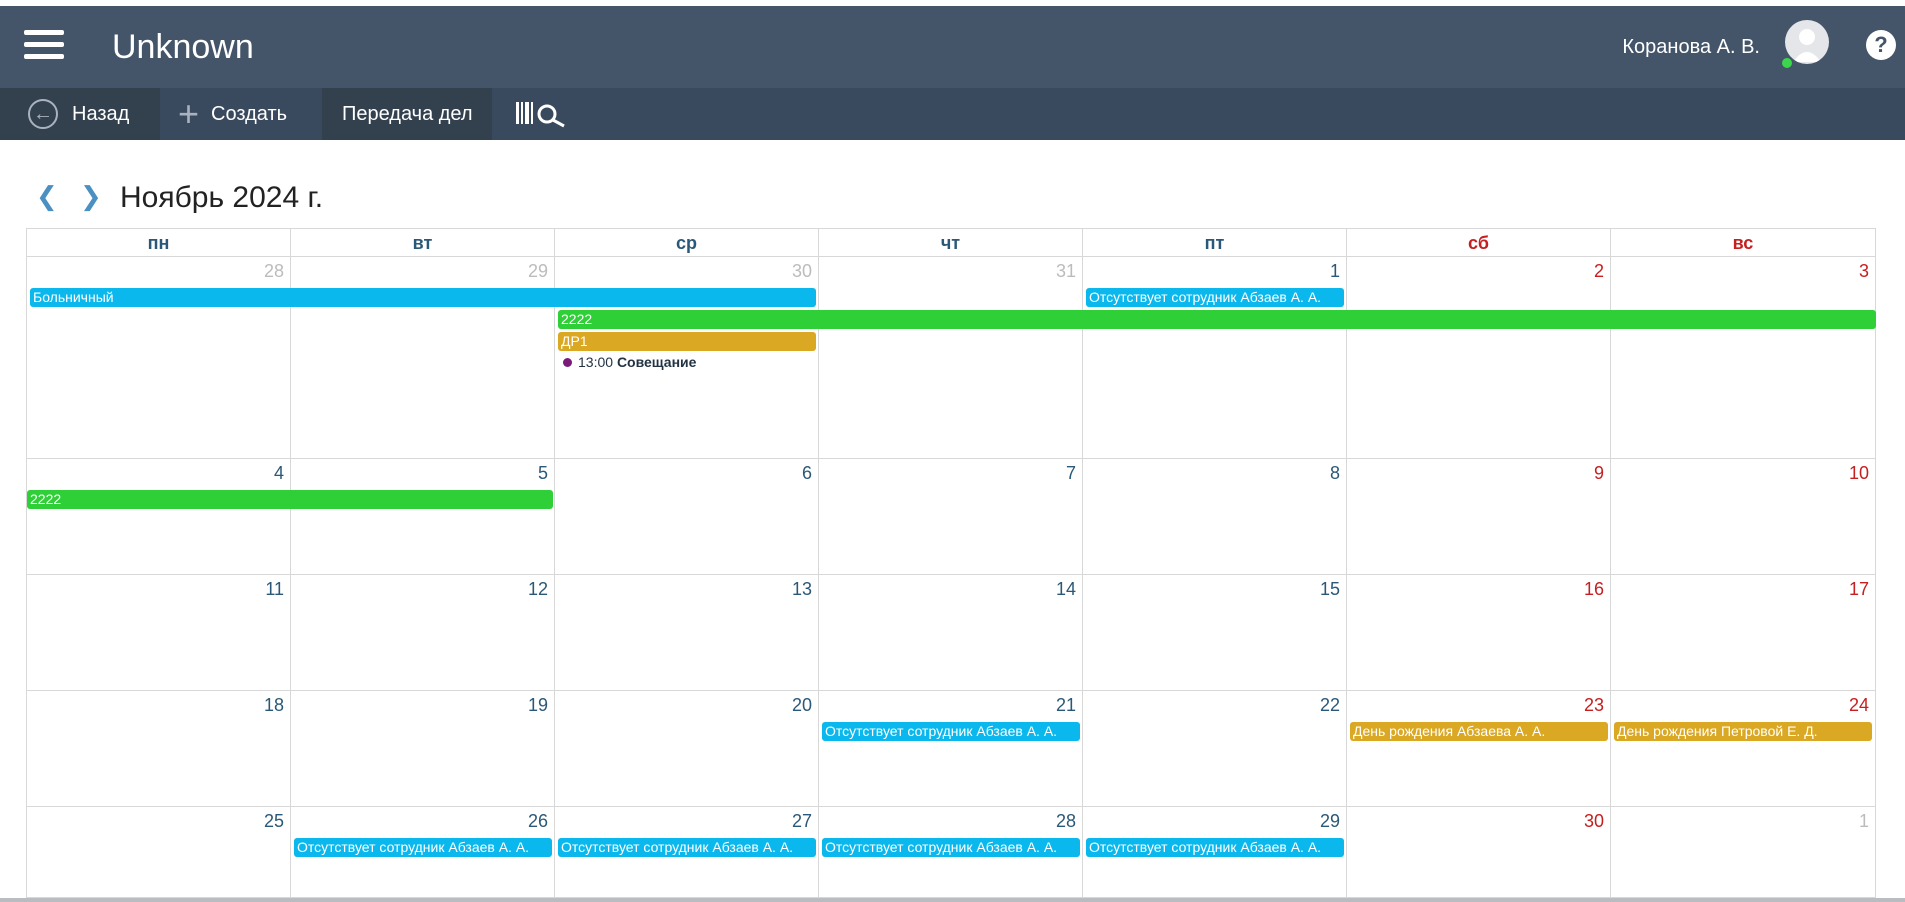 This screenshot has height=902, width=1905. I want to click on transfer-label: Передача дел, so click(407, 113).